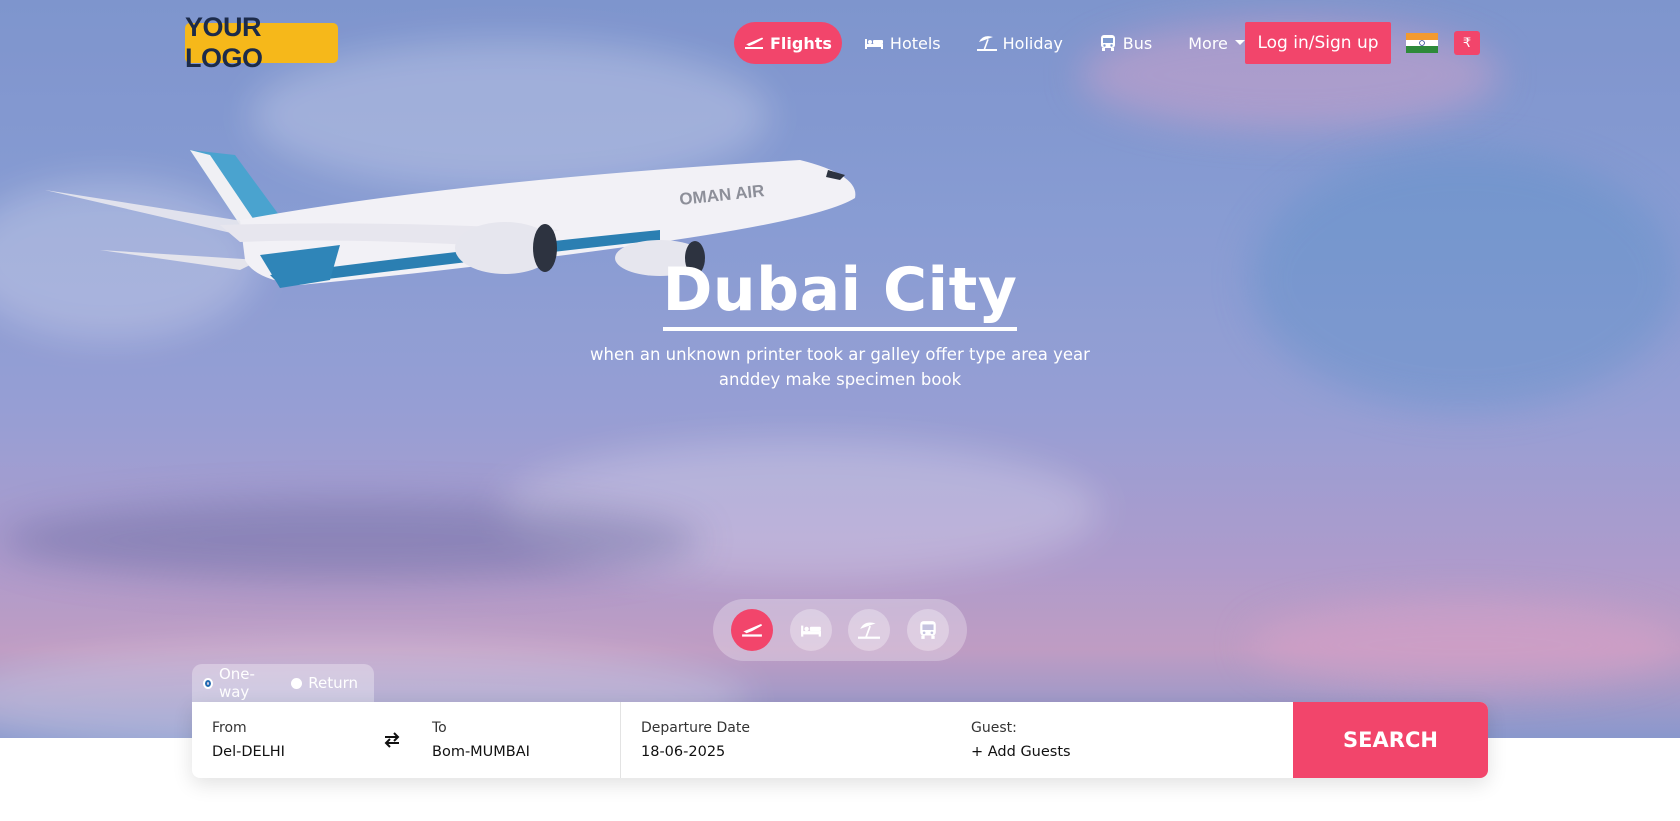 This screenshot has height=821, width=1680. What do you see at coordinates (526, 752) in the screenshot?
I see `to-value: Bom-MUMBAI` at bounding box center [526, 752].